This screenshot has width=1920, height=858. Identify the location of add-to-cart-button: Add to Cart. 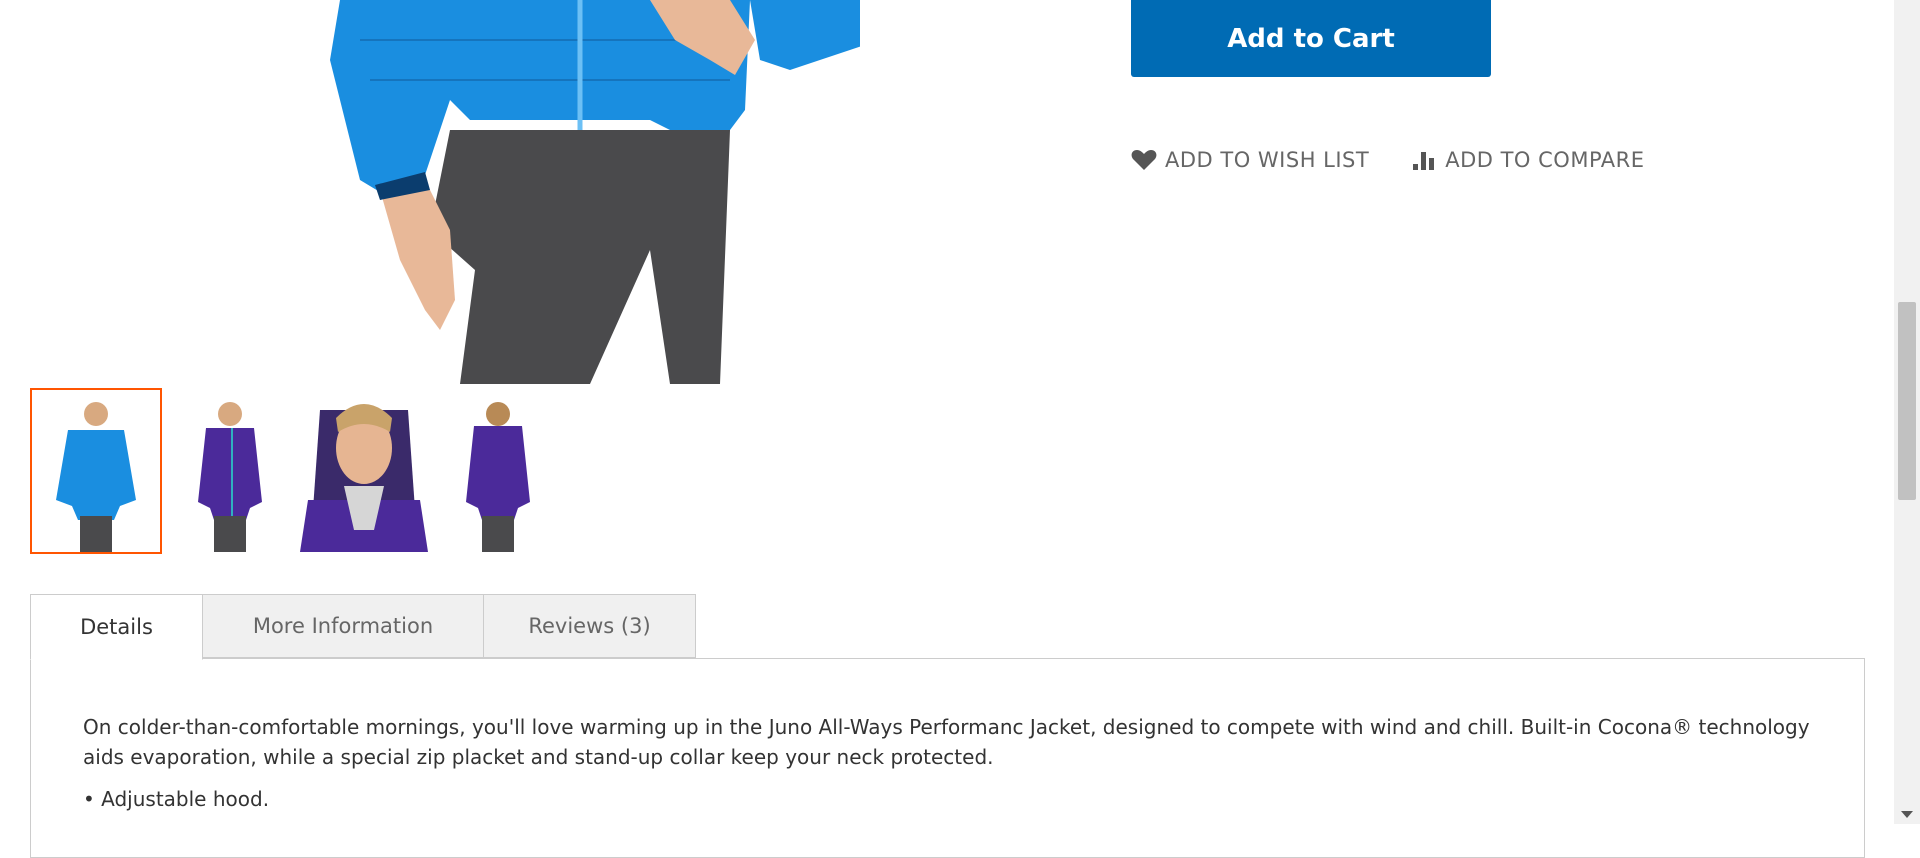
(1311, 38).